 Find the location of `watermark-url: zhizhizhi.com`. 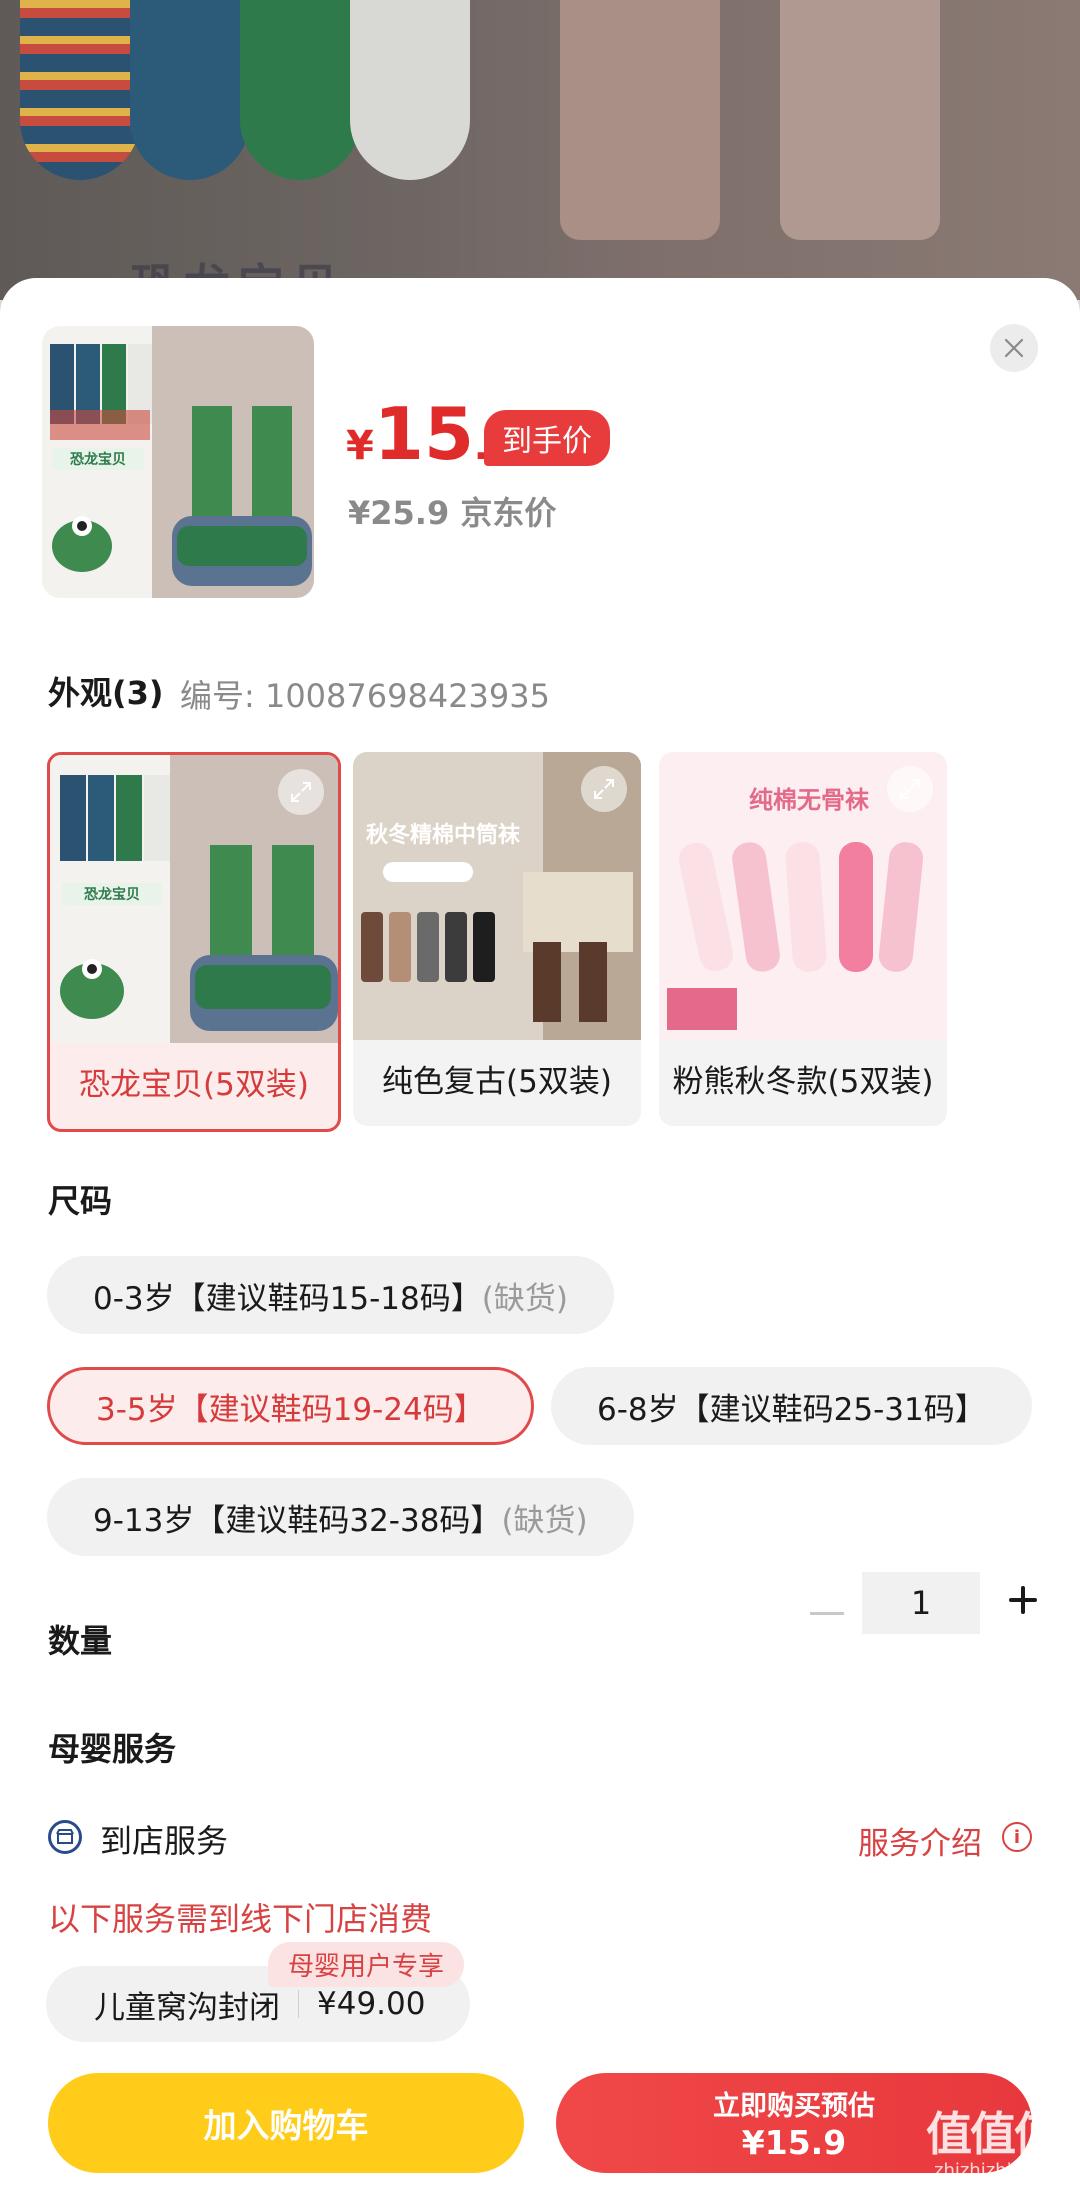

watermark-url: zhizhizhi.com is located at coordinates (995, 2170).